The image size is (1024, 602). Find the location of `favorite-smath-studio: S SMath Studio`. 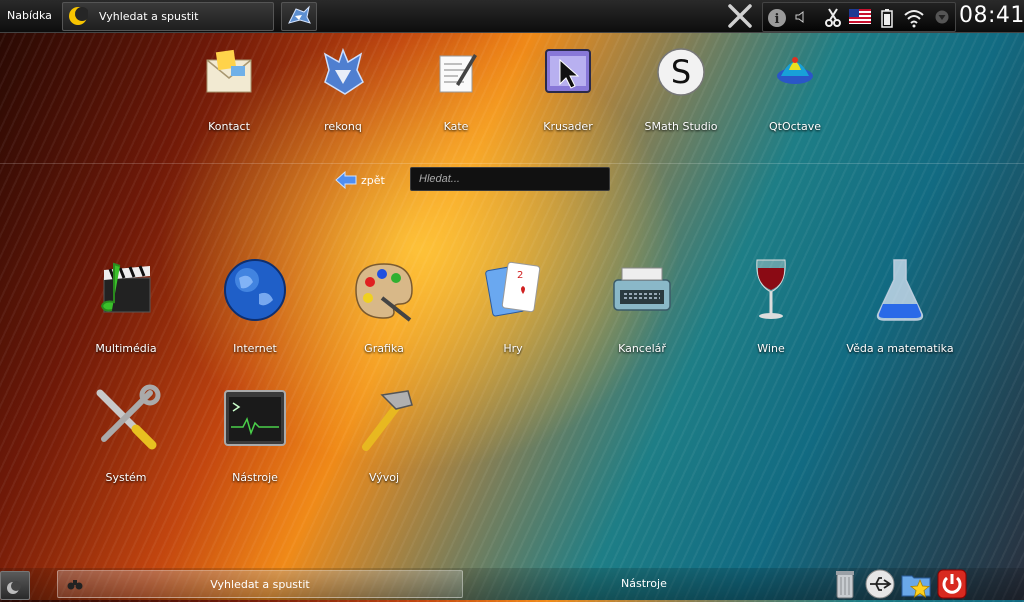

favorite-smath-studio: S SMath Studio is located at coordinates (681, 88).